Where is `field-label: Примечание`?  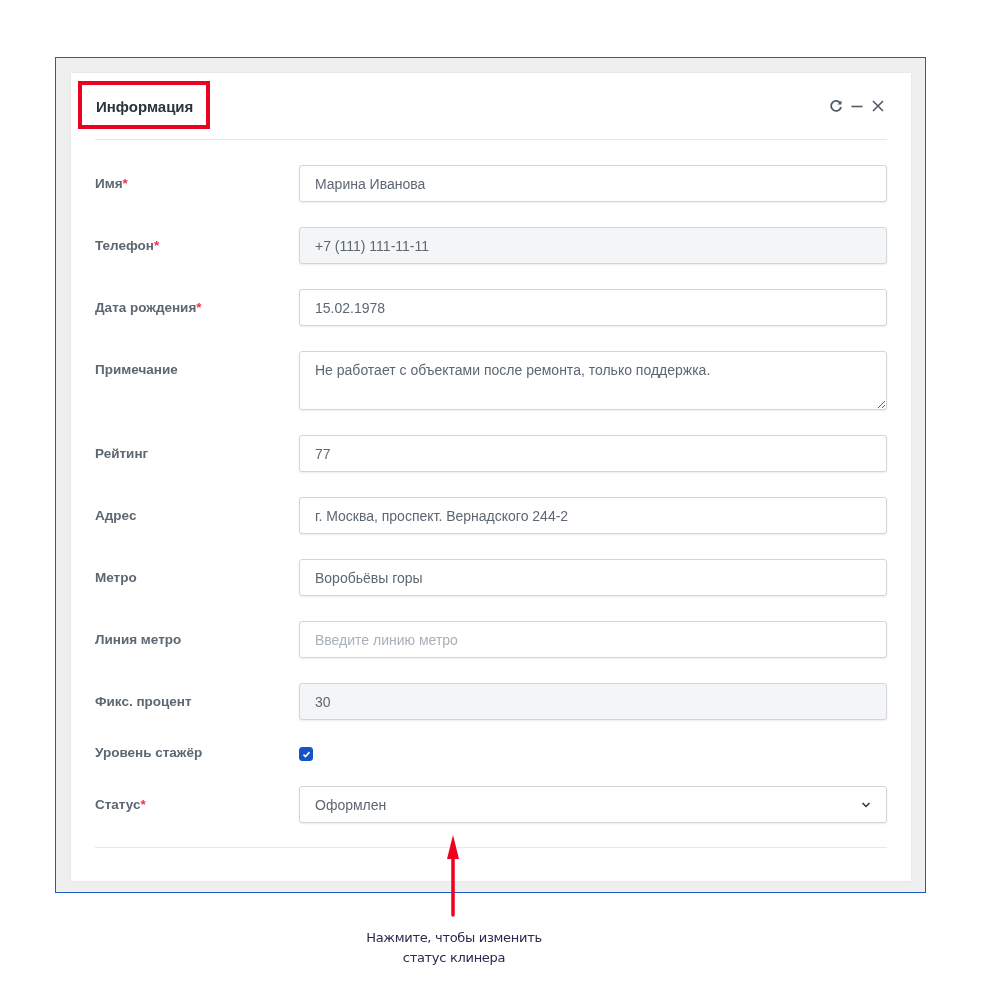
field-label: Примечание is located at coordinates (137, 369).